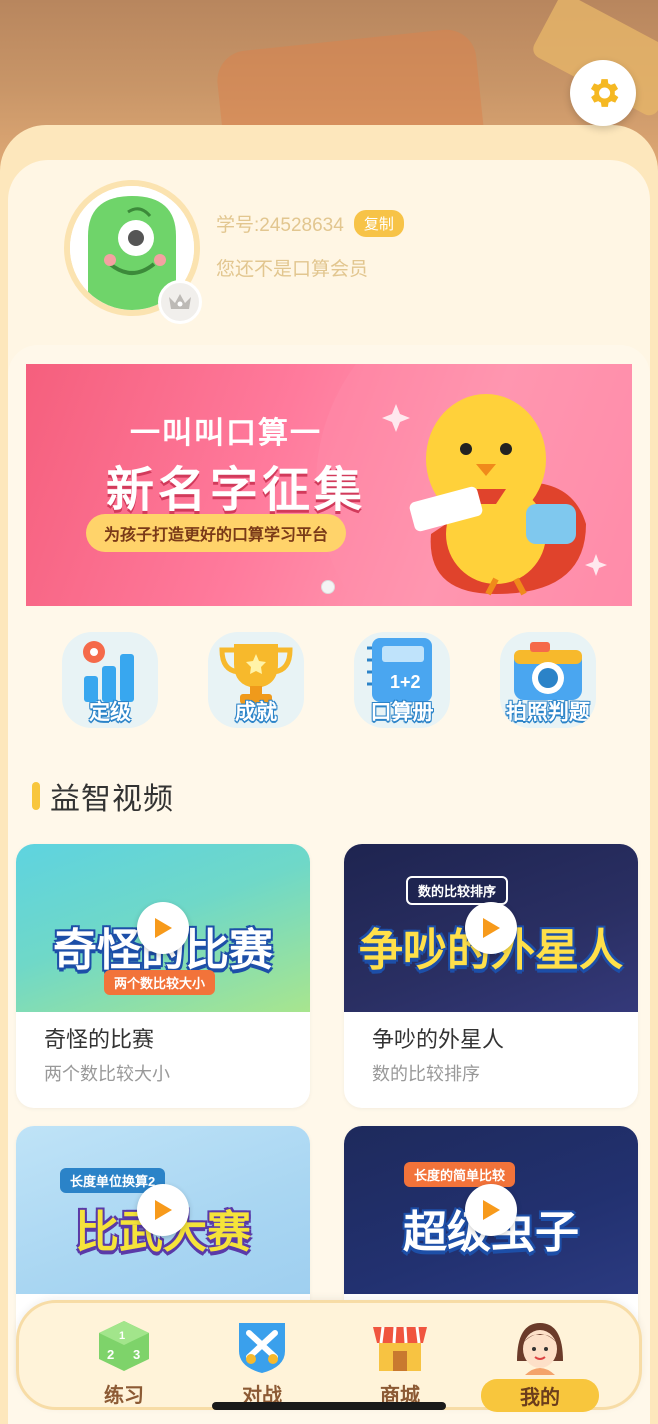 Image resolution: width=658 pixels, height=1424 pixels. I want to click on shortcut-level: 定级, so click(110, 680).